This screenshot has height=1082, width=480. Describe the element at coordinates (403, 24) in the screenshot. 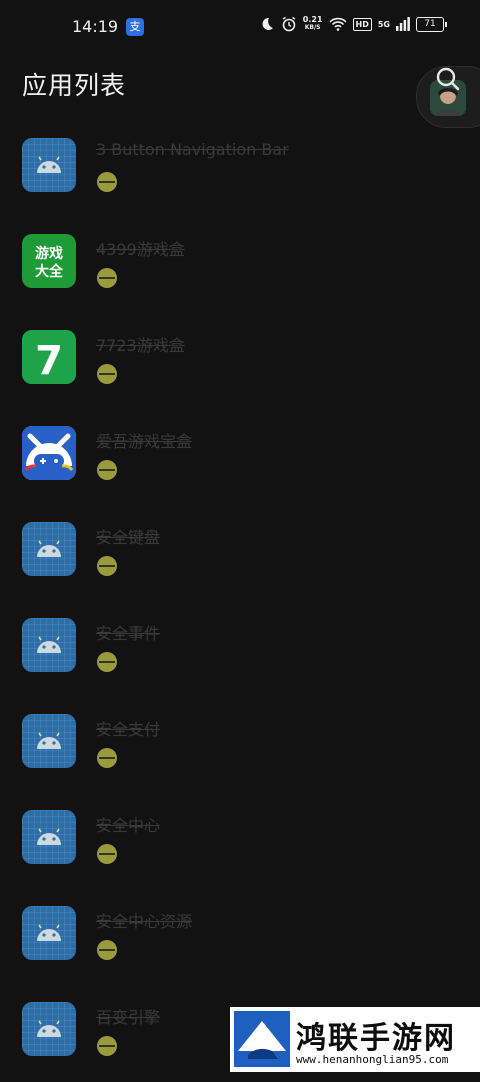

I see `signal-icon` at that location.